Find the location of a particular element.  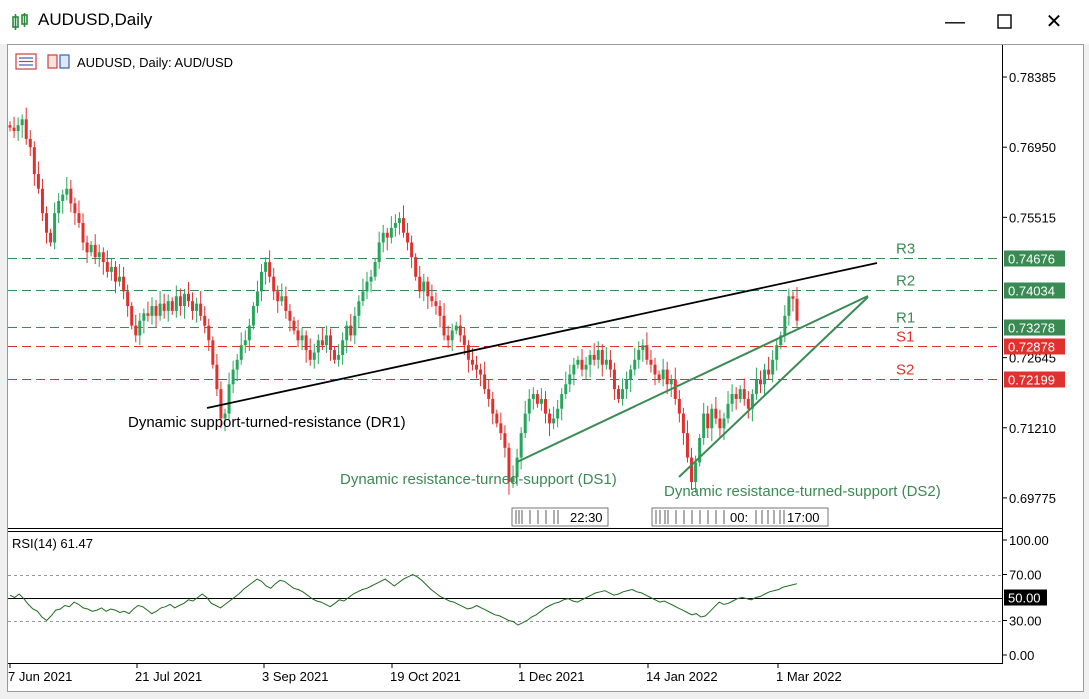

rsi-line is located at coordinates (403, 599).